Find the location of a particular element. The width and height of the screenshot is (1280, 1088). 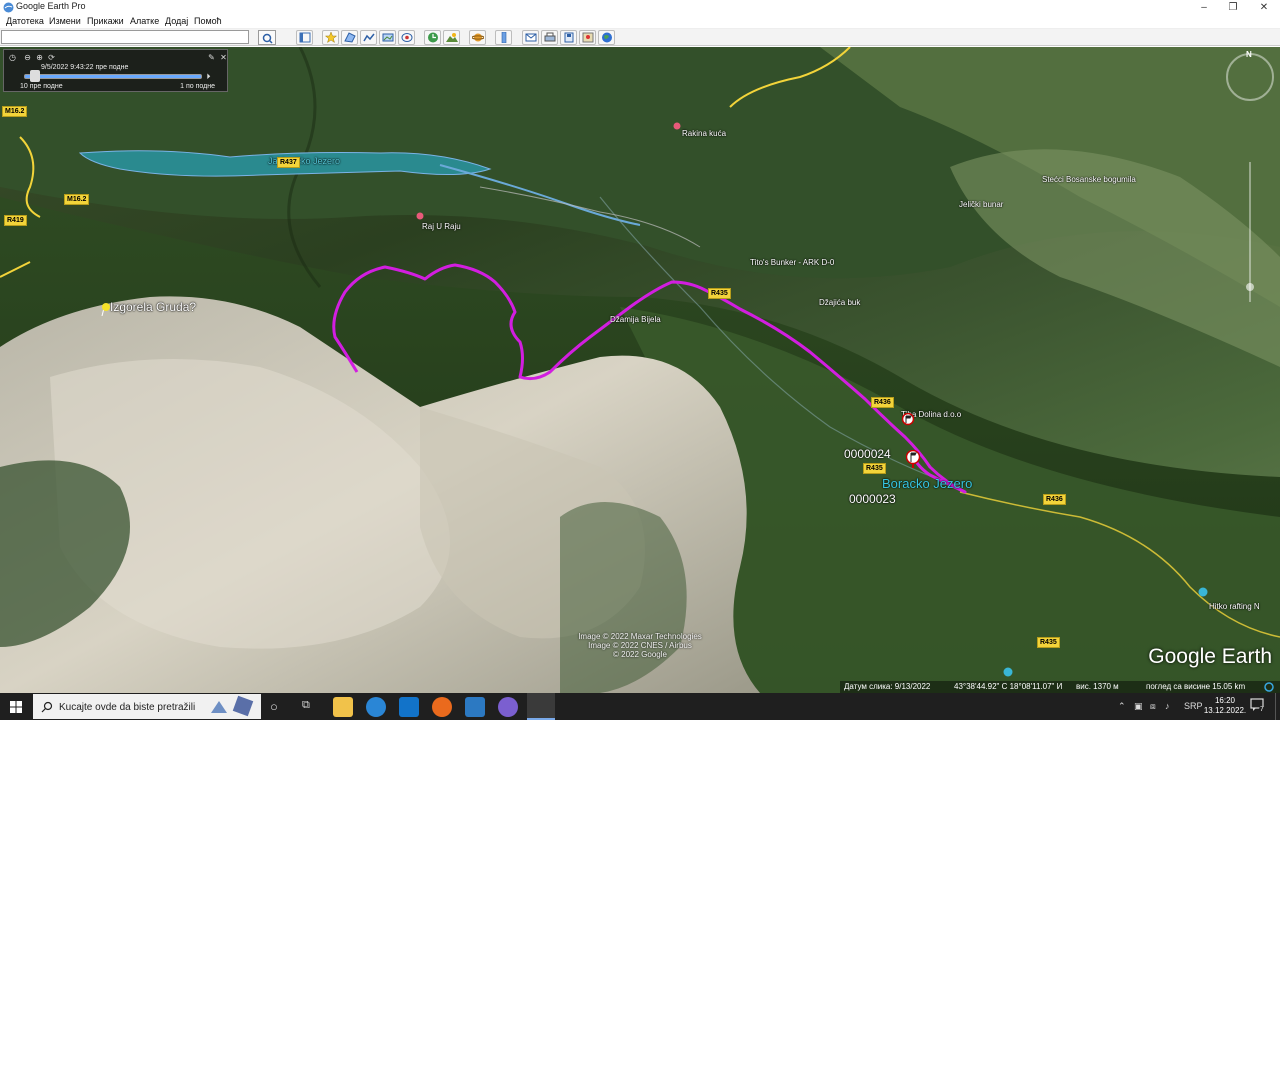

earth-button is located at coordinates (606, 37).